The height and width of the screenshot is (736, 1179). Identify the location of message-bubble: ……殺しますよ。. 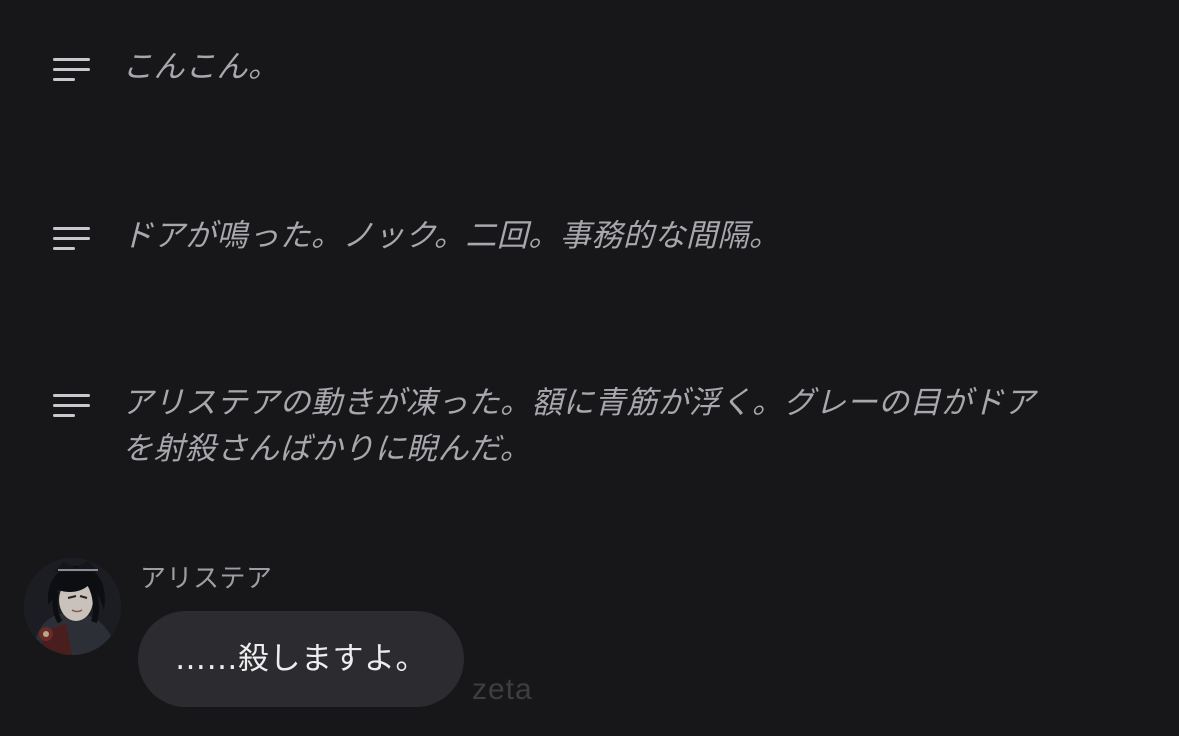
(301, 659).